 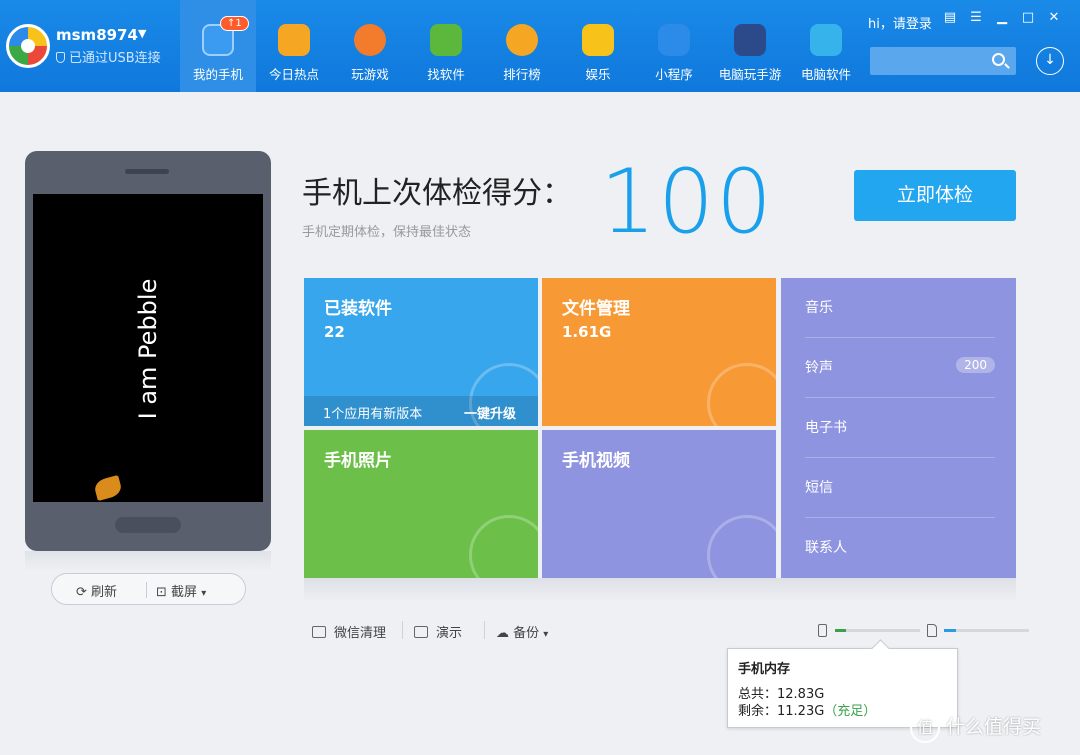 I want to click on leaf-icon, so click(x=108, y=488).